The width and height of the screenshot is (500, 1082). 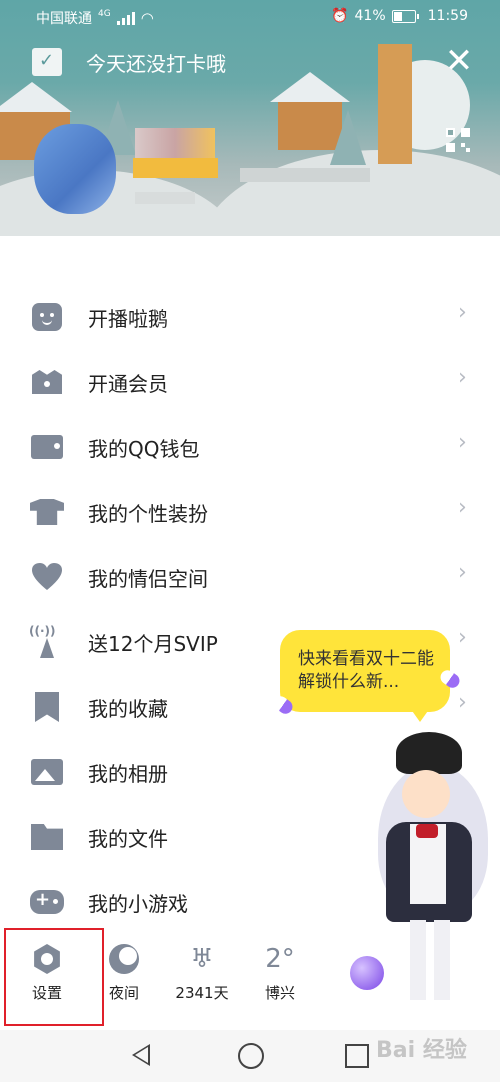 What do you see at coordinates (45, 641) in the screenshot?
I see `broadcast-tower-icon` at bounding box center [45, 641].